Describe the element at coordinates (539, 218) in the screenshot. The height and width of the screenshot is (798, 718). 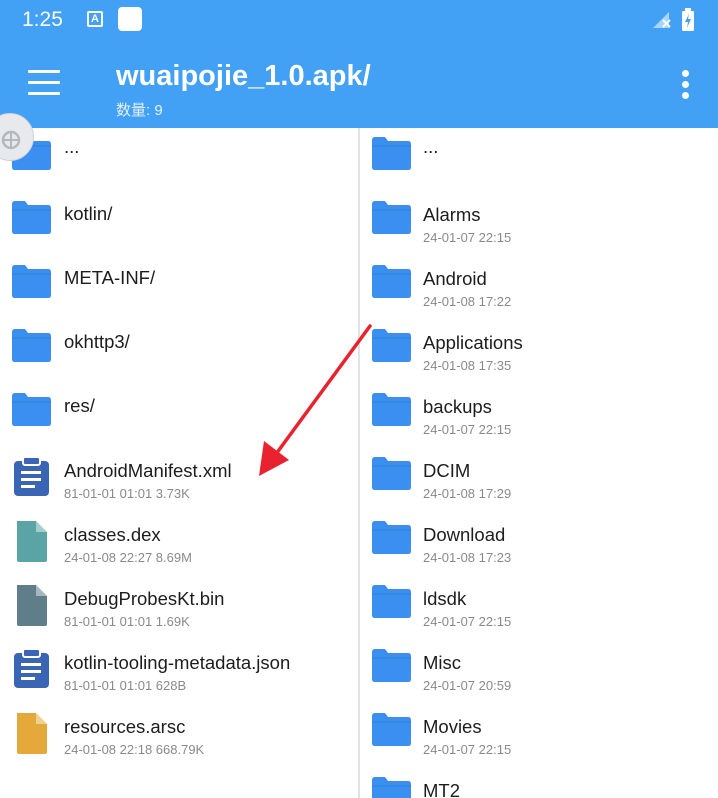
I see `list-item-alarms: Alarms 24-01-07 22:15` at that location.